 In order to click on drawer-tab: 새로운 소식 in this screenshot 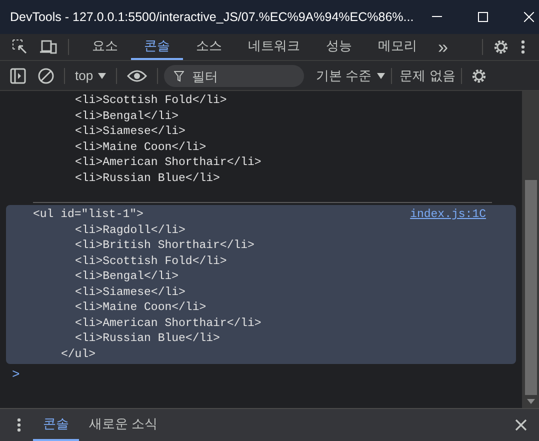, I will do `click(123, 425)`.